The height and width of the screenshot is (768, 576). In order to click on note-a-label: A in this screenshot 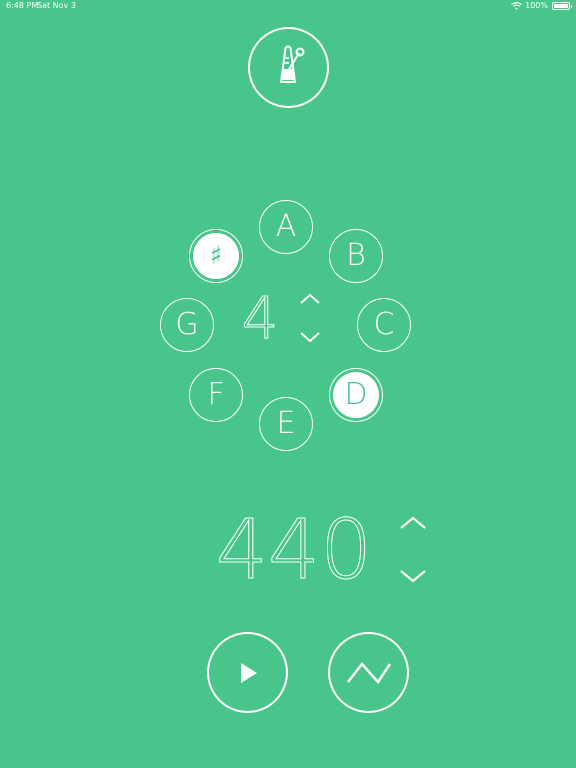, I will do `click(286, 226)`.